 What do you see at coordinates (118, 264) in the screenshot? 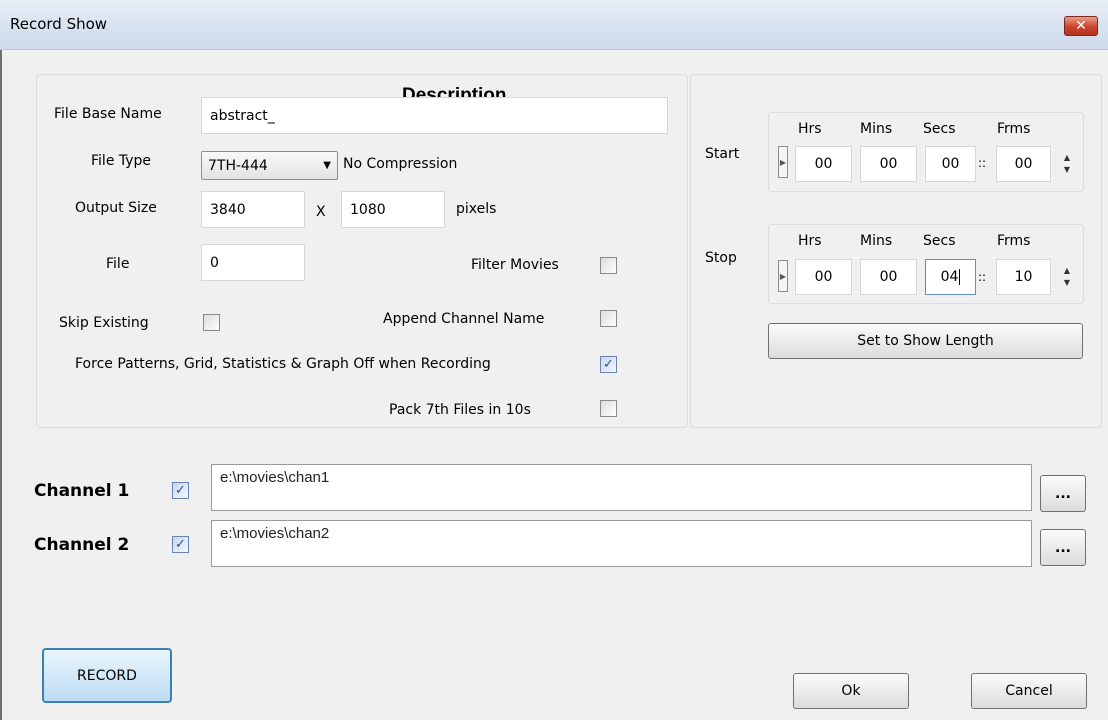
I see `file-label: File` at bounding box center [118, 264].